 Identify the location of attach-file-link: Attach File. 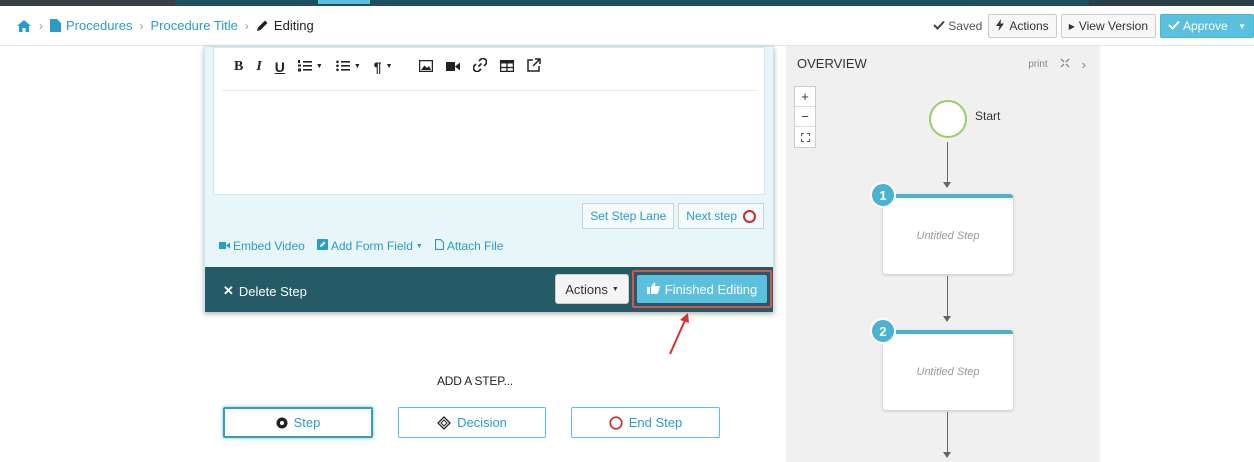
(469, 245).